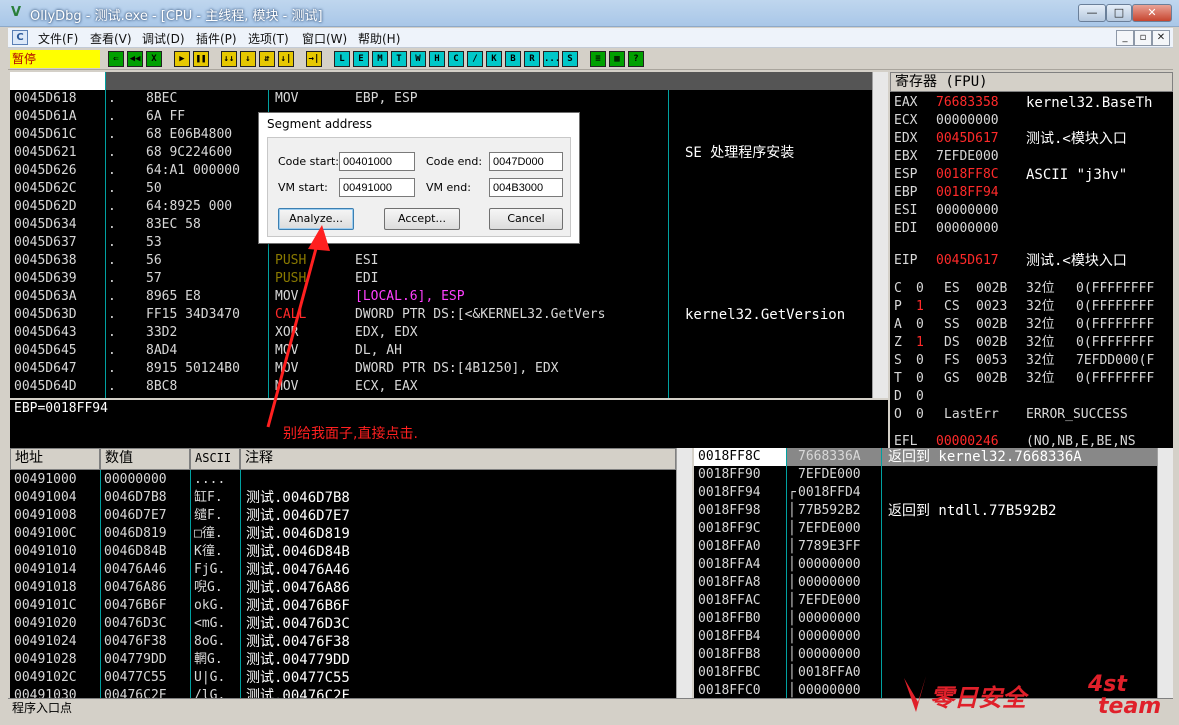 The width and height of the screenshot is (1179, 725). What do you see at coordinates (526, 161) in the screenshot?
I see `code-end-input` at bounding box center [526, 161].